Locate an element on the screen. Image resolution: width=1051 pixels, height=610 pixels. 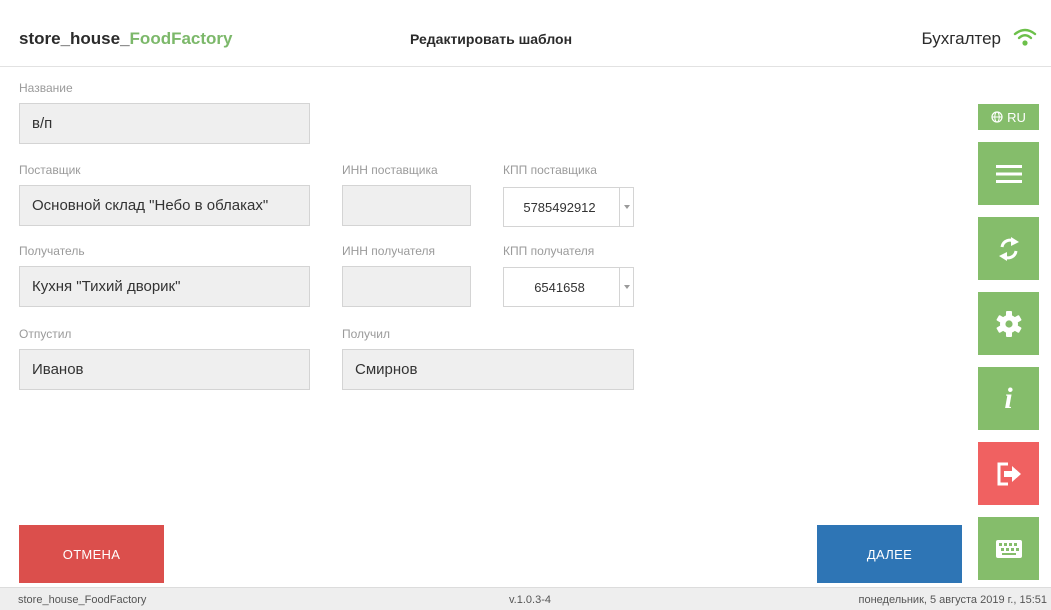
menu-icon is located at coordinates (1008, 173).